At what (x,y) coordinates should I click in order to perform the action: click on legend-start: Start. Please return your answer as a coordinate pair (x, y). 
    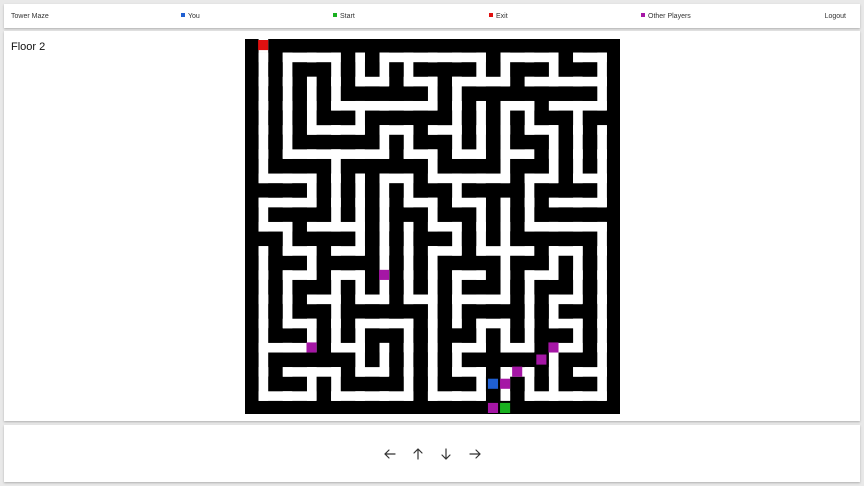
    Looking at the image, I should click on (344, 16).